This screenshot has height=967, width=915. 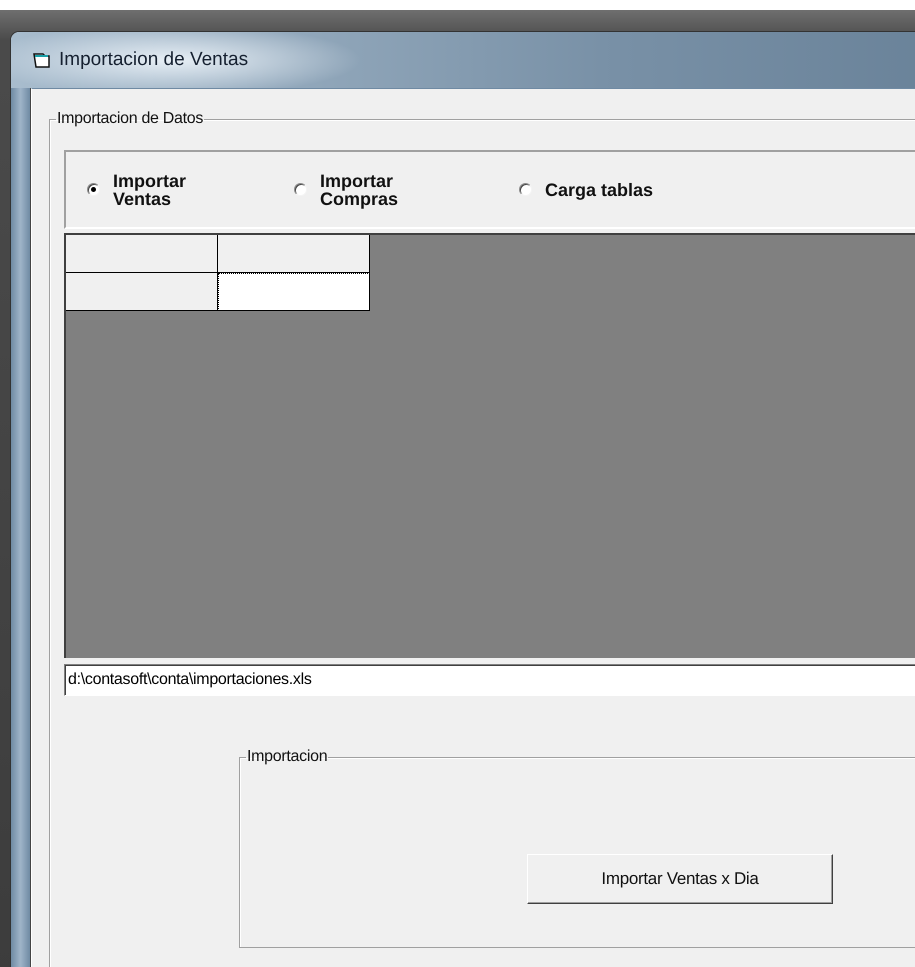 What do you see at coordinates (41, 60) in the screenshot?
I see `window-icon` at bounding box center [41, 60].